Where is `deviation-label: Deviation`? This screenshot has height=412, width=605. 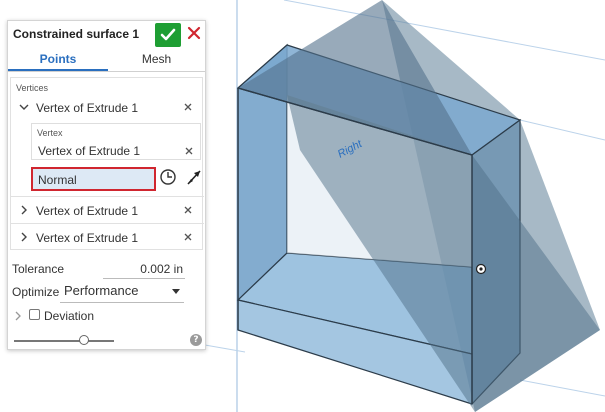
deviation-label: Deviation is located at coordinates (69, 316).